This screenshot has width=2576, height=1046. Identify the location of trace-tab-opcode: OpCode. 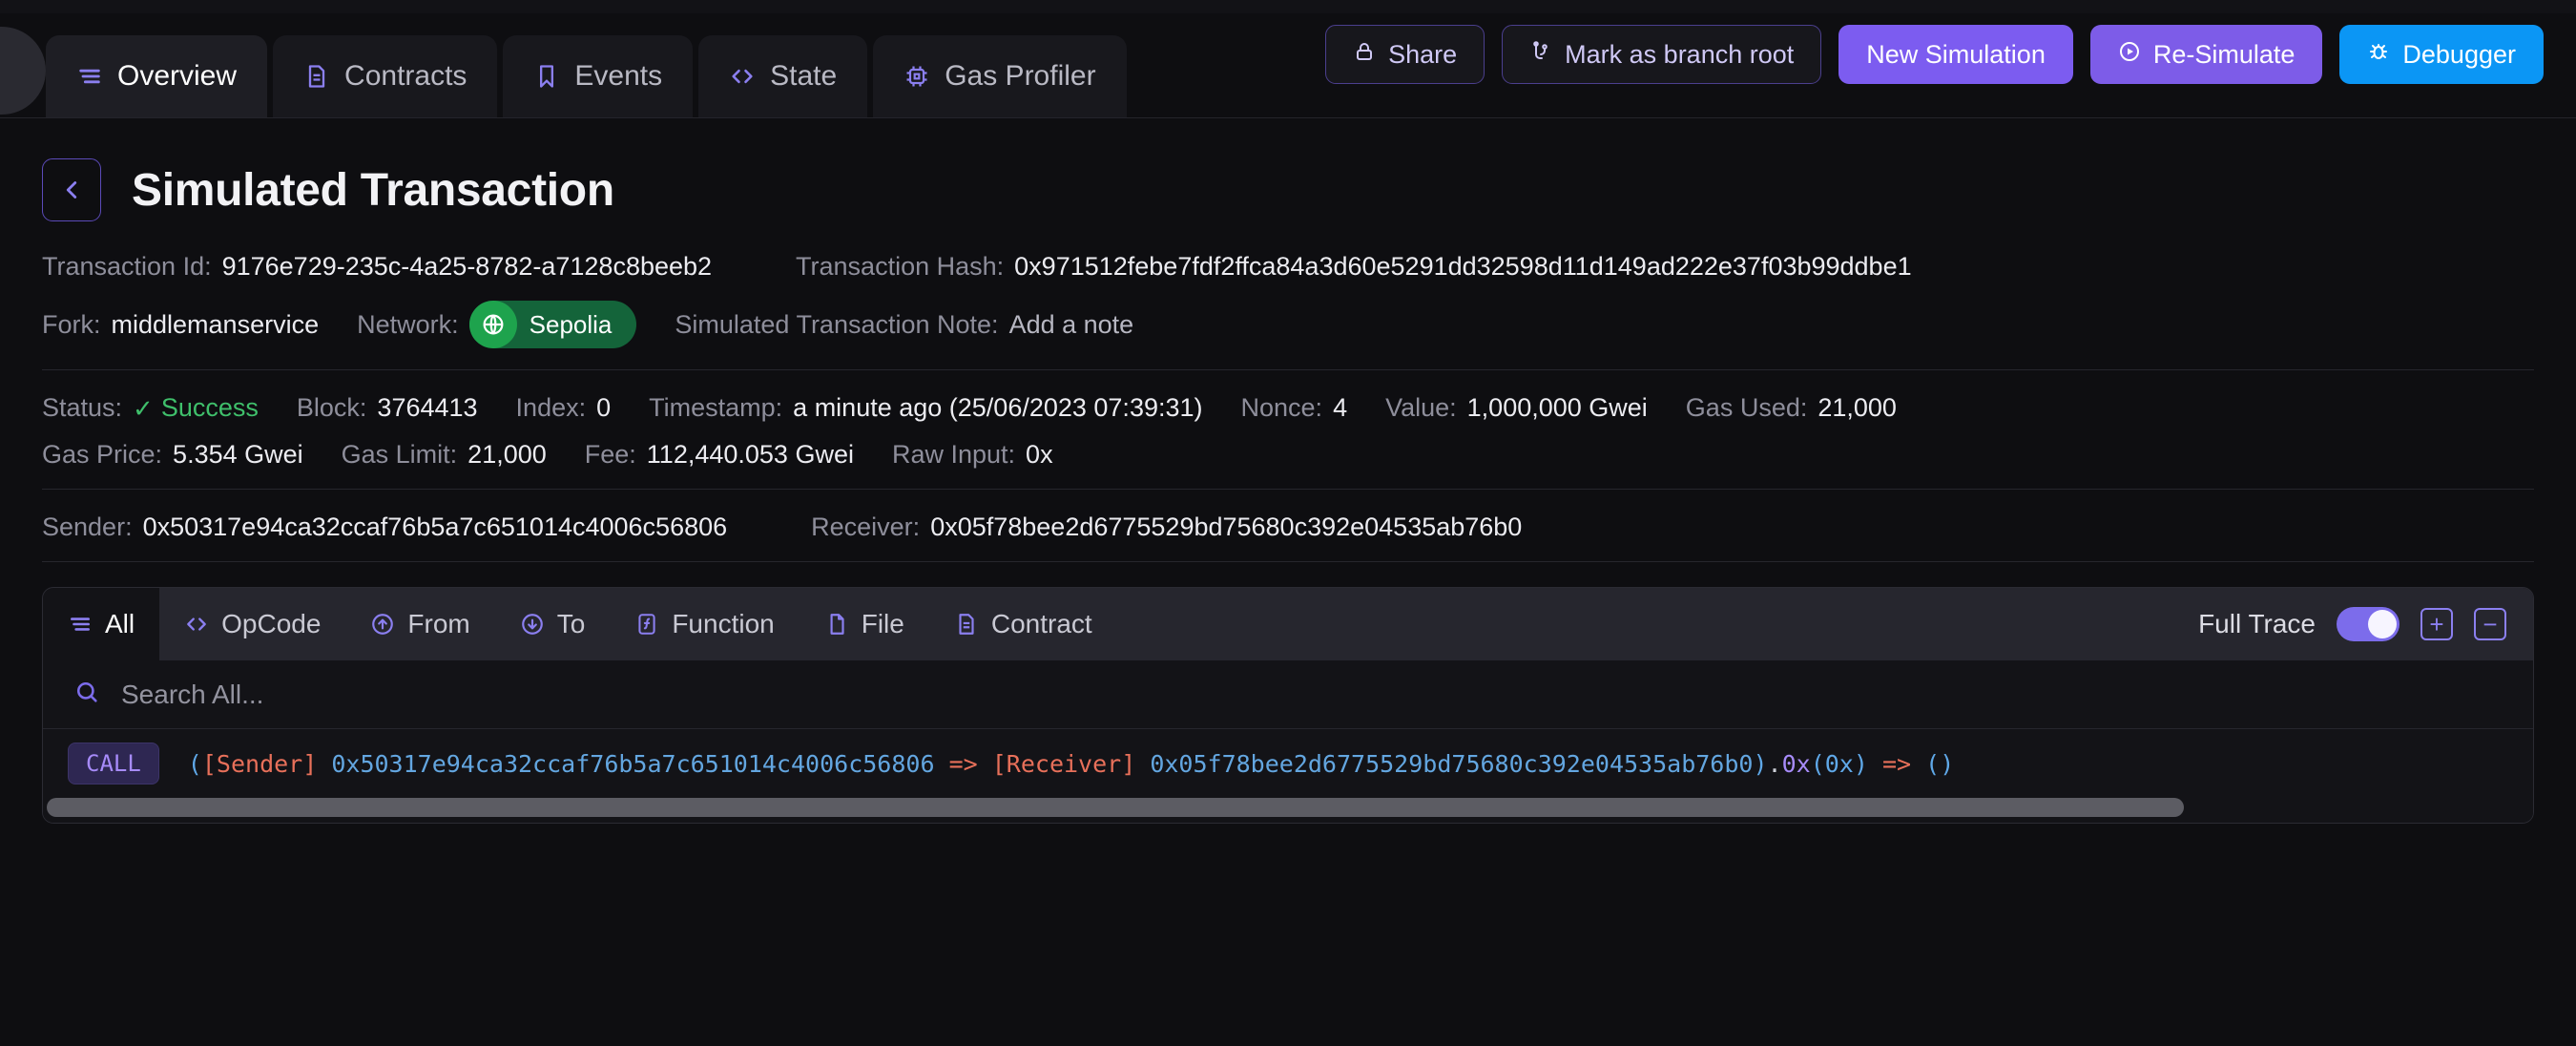
(252, 624).